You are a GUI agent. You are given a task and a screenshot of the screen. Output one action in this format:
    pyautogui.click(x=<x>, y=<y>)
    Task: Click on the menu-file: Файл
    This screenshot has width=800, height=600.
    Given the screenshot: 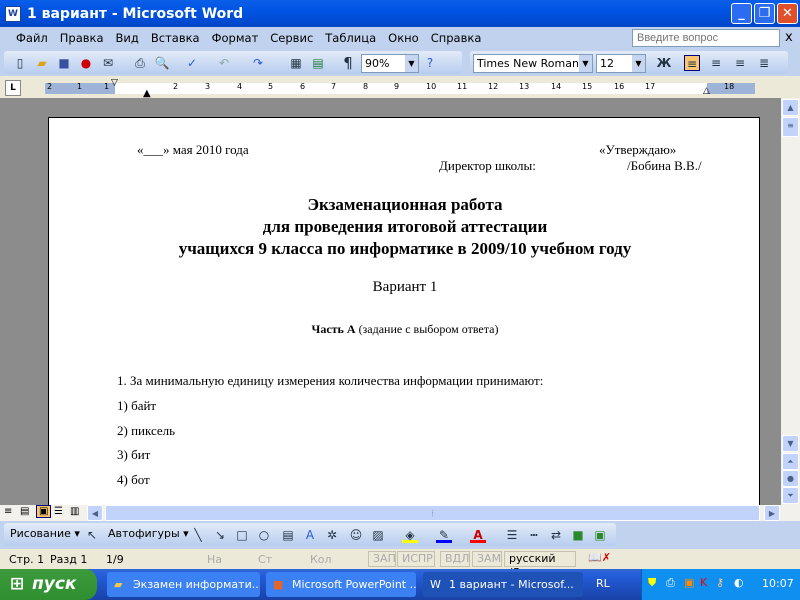 What is the action you would take?
    pyautogui.click(x=32, y=38)
    